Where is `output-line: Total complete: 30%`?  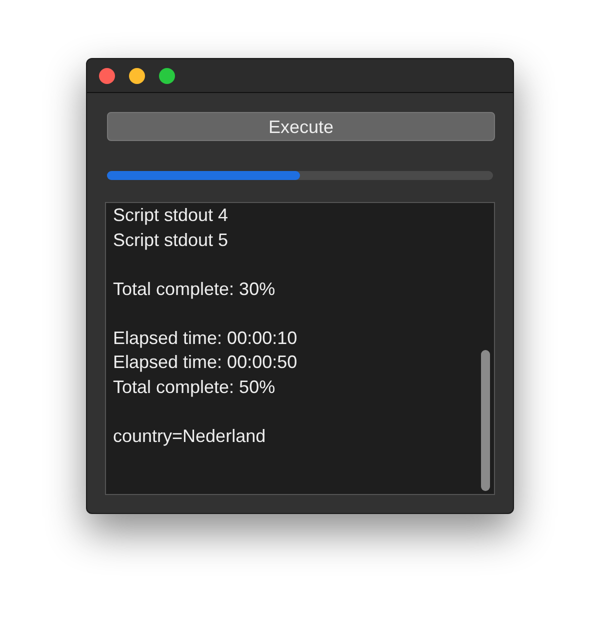 output-line: Total complete: 30% is located at coordinates (194, 289).